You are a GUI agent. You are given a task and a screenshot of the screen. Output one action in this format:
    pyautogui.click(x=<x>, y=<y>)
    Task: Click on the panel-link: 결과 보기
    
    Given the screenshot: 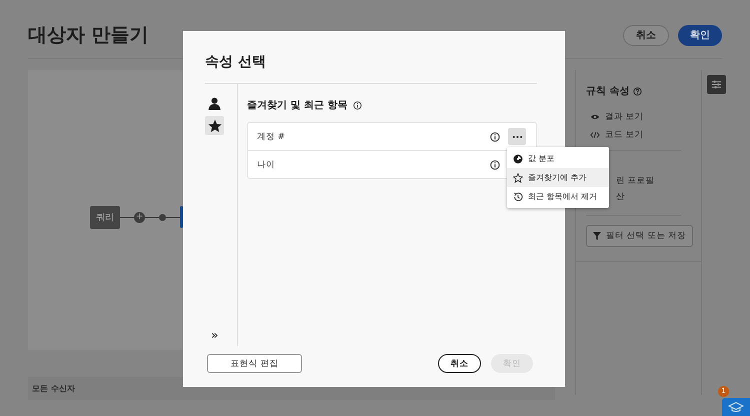 What is the action you would take?
    pyautogui.click(x=643, y=117)
    